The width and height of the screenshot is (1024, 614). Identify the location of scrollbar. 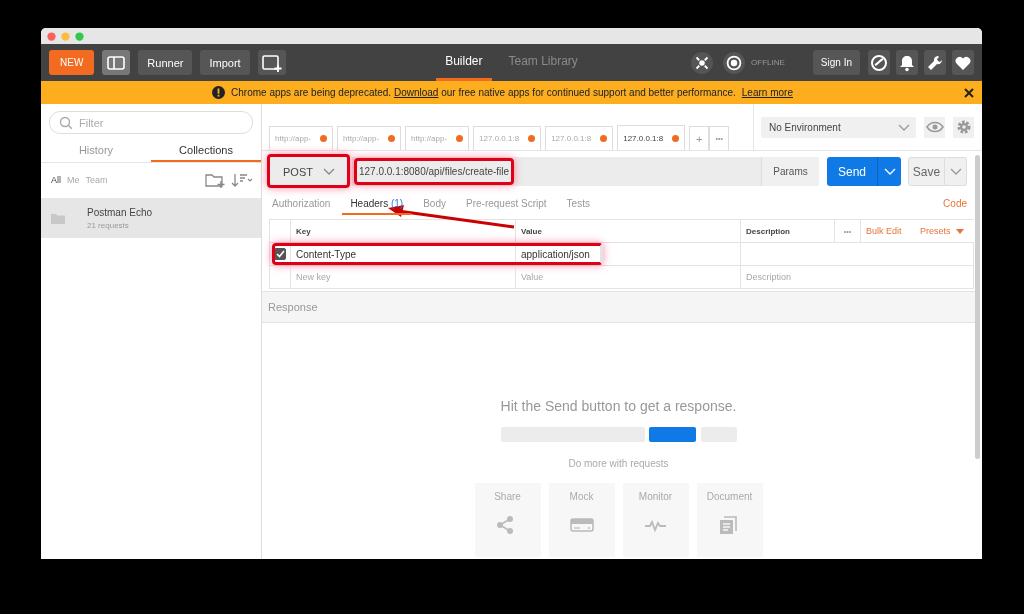
(977, 307).